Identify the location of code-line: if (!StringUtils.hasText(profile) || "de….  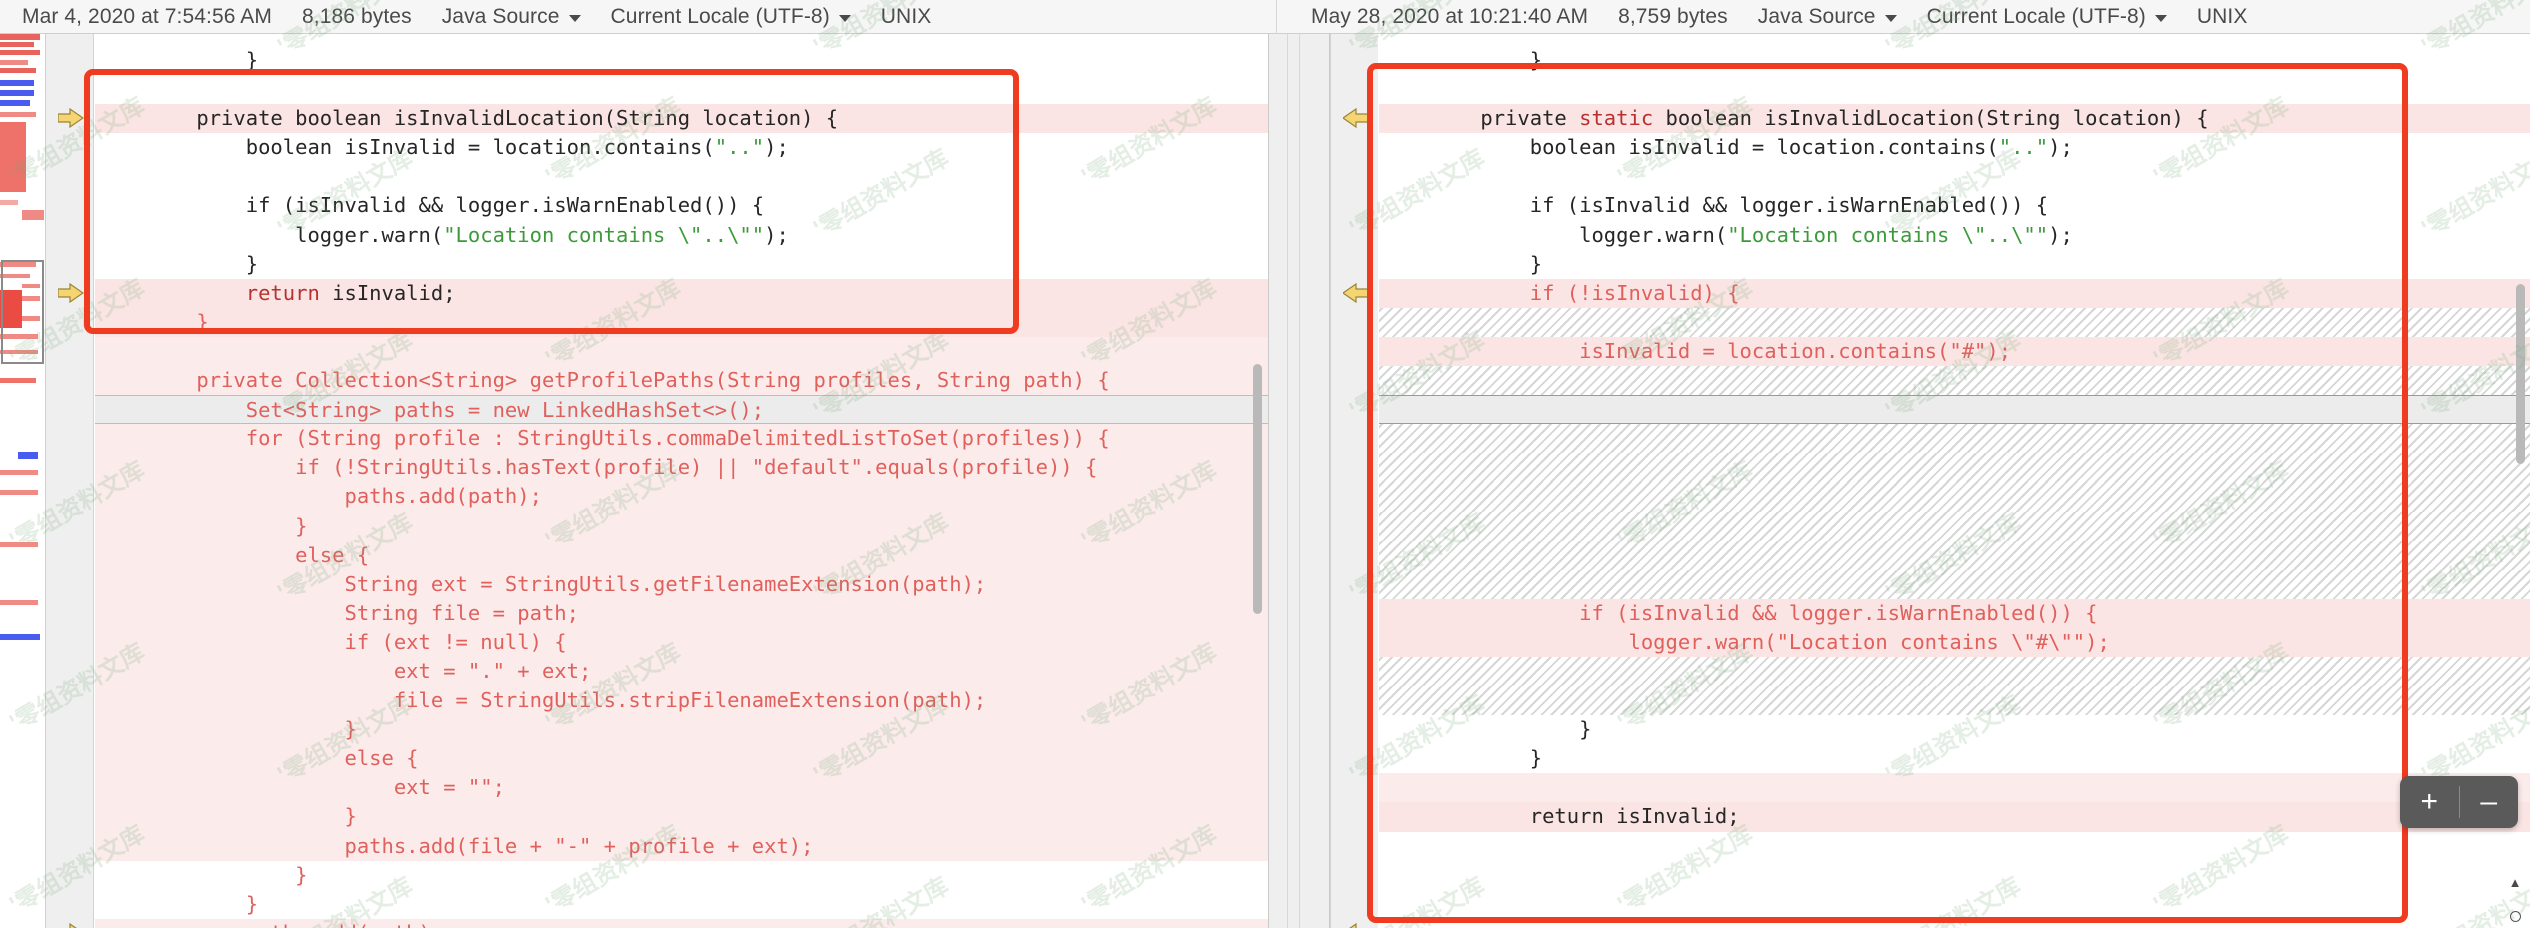
(681, 468).